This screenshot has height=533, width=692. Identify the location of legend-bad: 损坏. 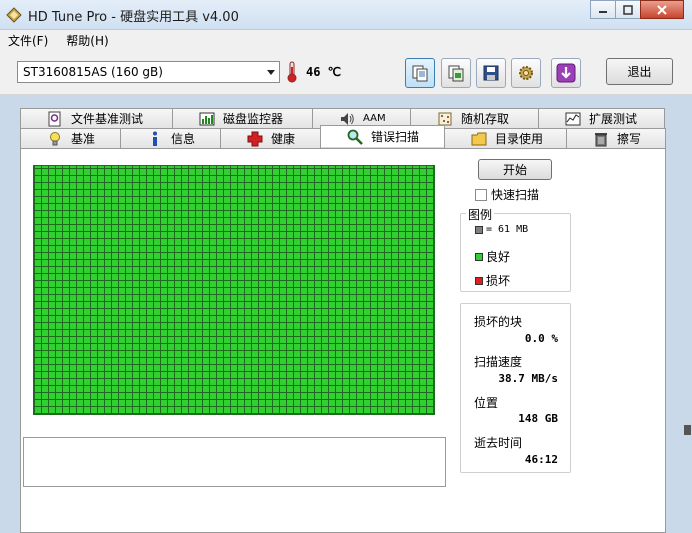
(492, 280).